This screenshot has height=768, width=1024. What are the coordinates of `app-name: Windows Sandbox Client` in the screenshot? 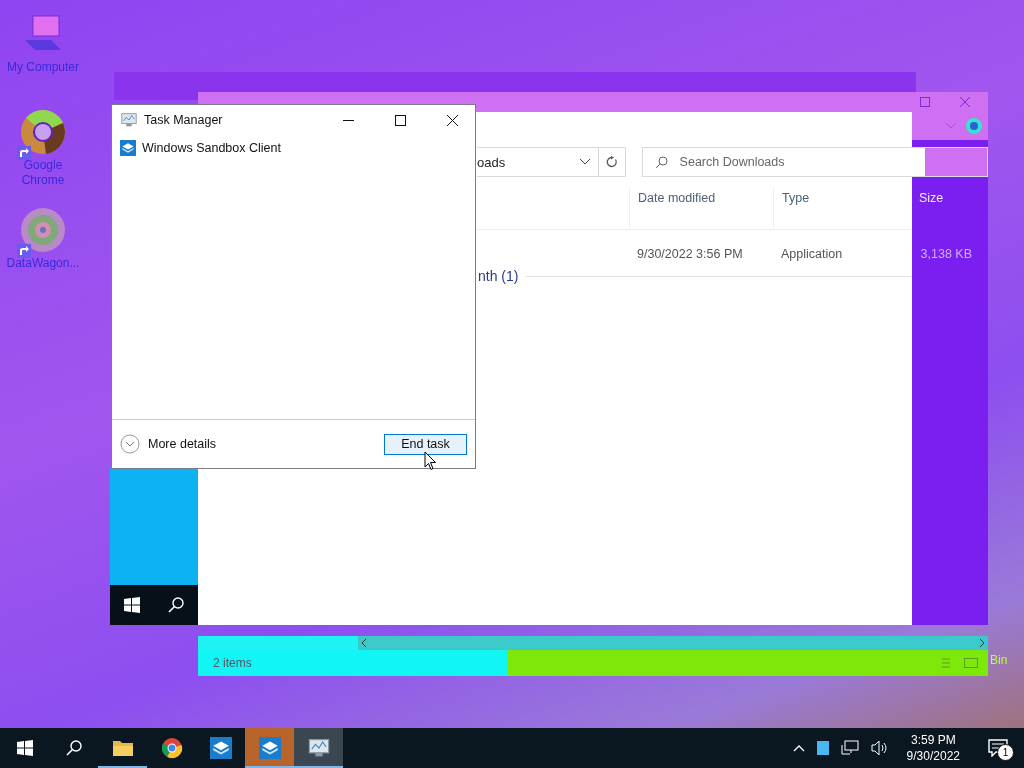 It's located at (211, 148).